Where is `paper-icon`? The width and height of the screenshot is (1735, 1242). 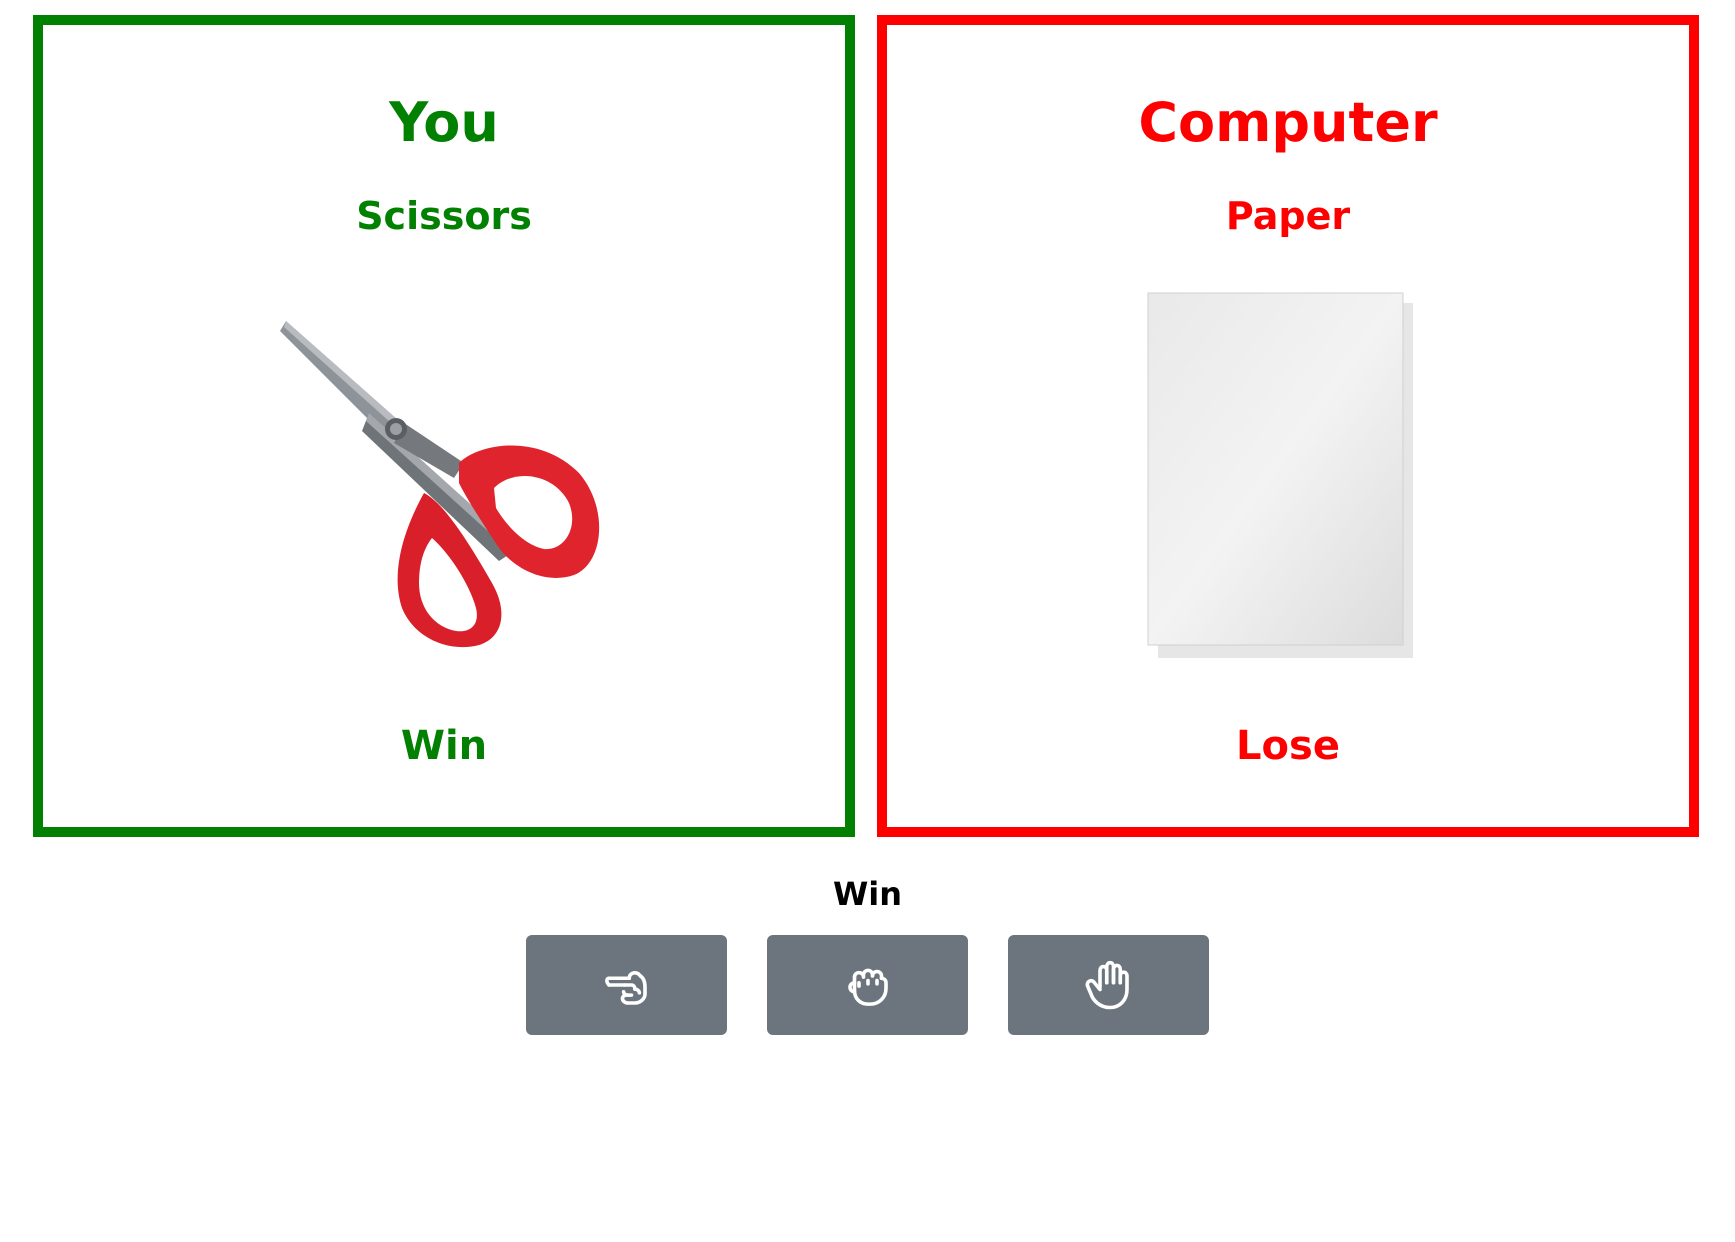 paper-icon is located at coordinates (1280, 475).